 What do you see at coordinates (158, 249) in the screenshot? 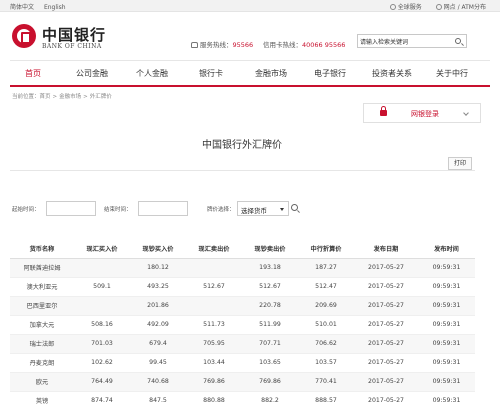
I see `column-header-cash-buy: 现钞买入价` at bounding box center [158, 249].